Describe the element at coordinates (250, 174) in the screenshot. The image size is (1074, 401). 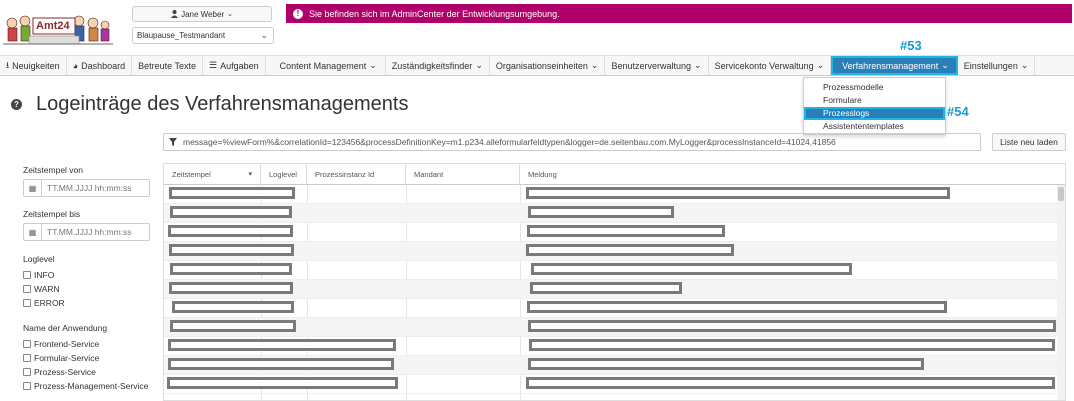
I see `sort-desc-icon: ▾` at that location.